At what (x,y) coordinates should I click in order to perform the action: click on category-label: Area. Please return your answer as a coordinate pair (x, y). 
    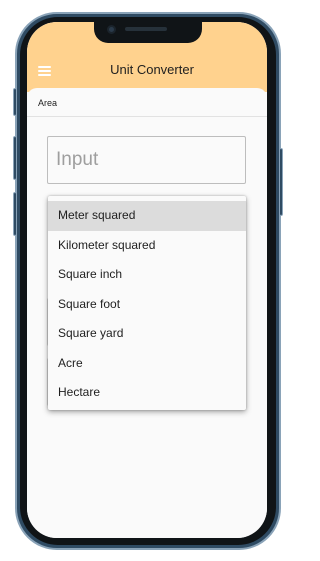
    Looking at the image, I should click on (48, 103).